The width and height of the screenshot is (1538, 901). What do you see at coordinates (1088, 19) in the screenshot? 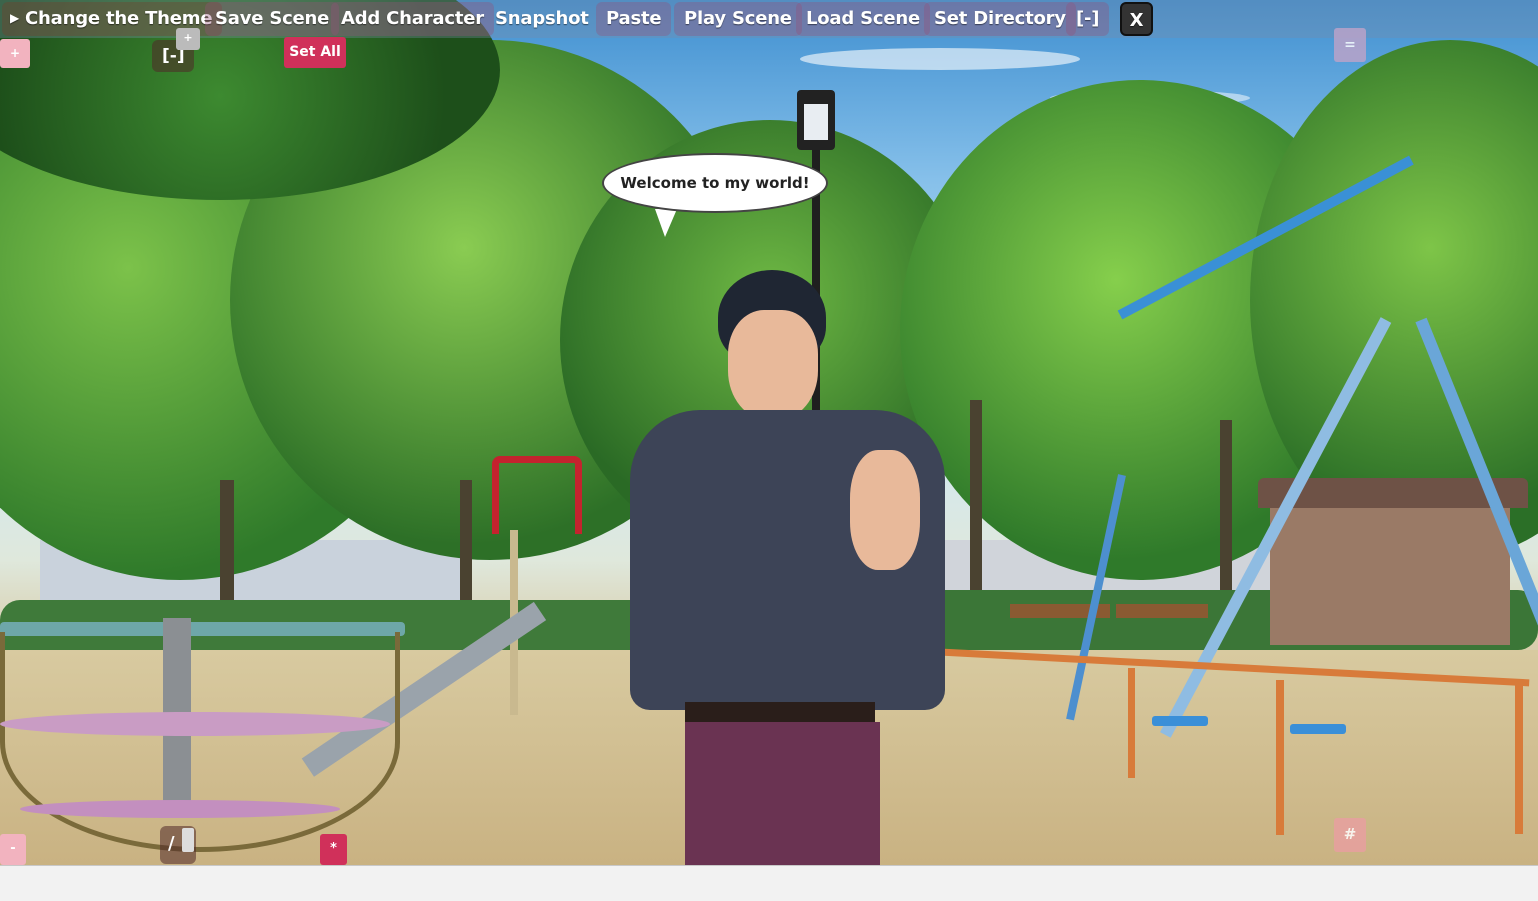
I see `collapse-toolbar-button: [-]` at bounding box center [1088, 19].